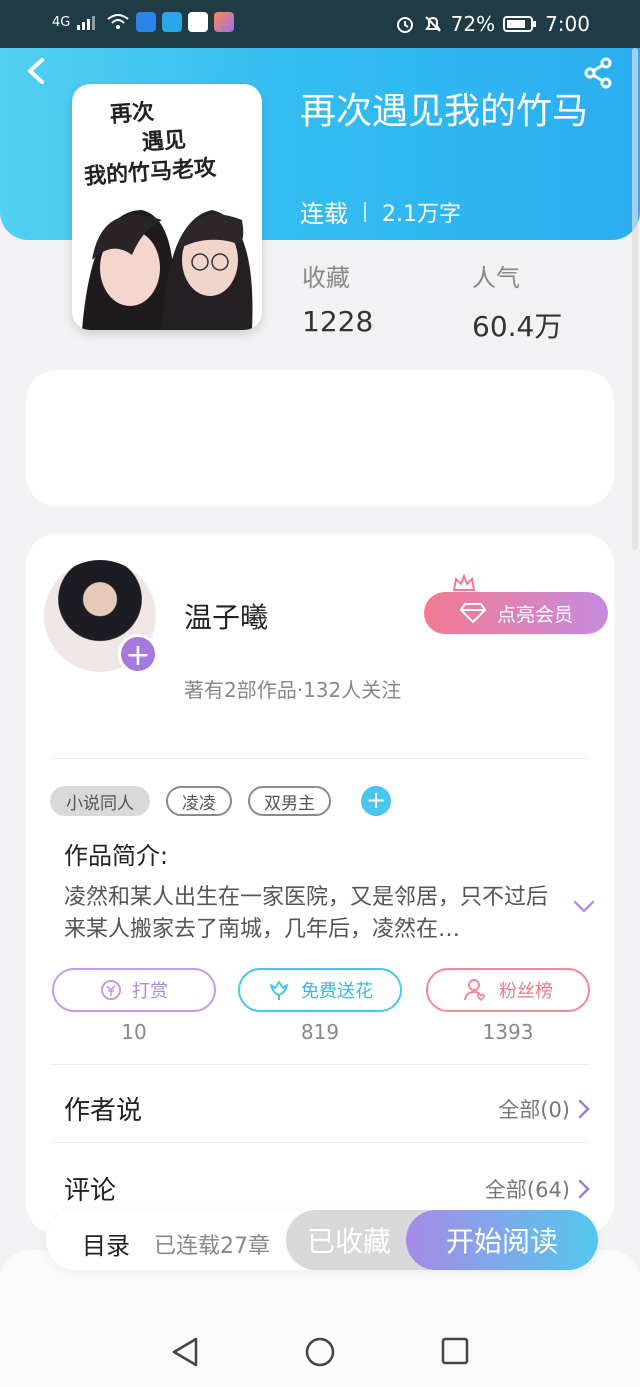 The width and height of the screenshot is (640, 1387). I want to click on battery-percent: 72%, so click(473, 24).